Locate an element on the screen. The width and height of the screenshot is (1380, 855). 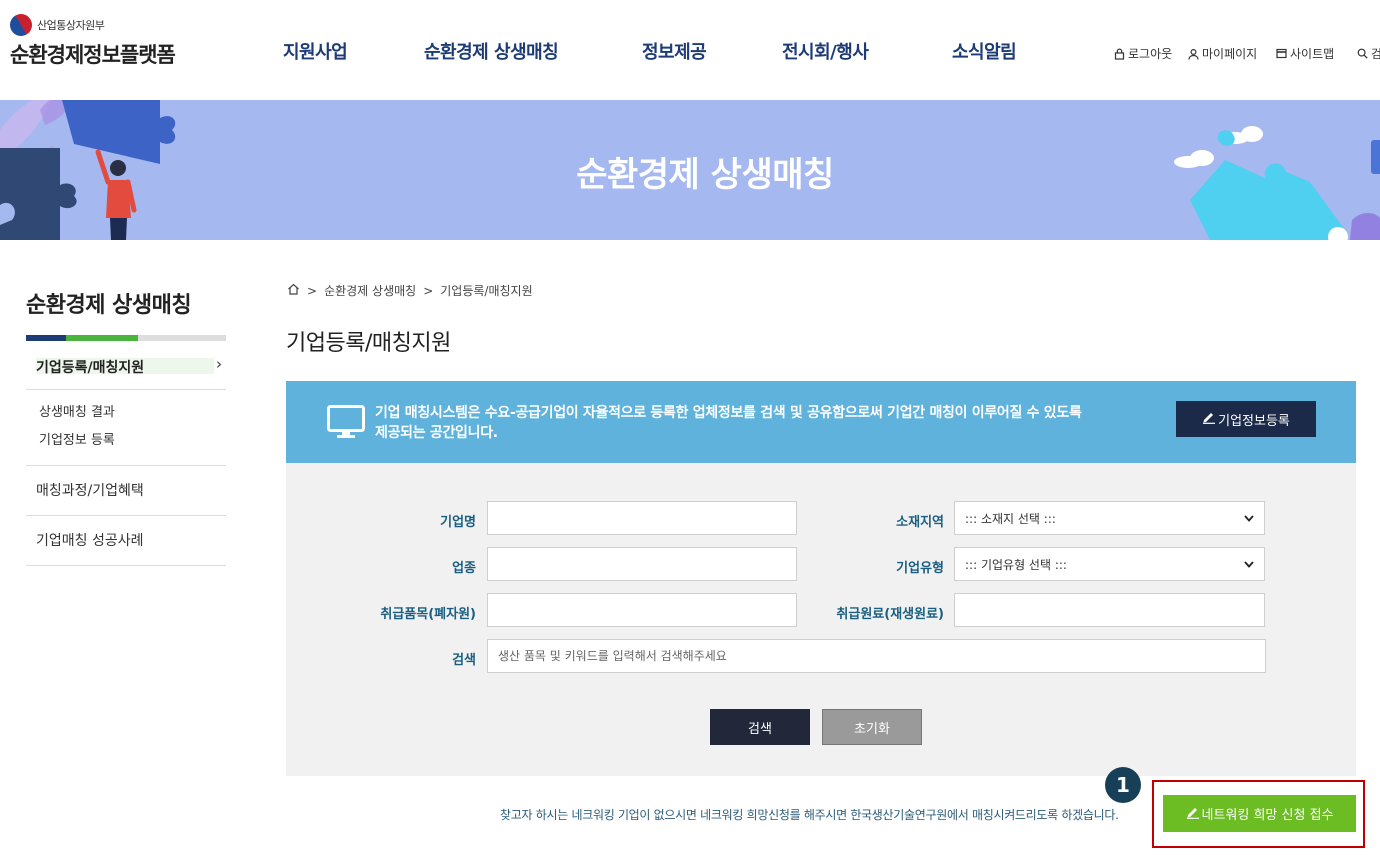
company-name-label: 기업명 is located at coordinates (458, 522).